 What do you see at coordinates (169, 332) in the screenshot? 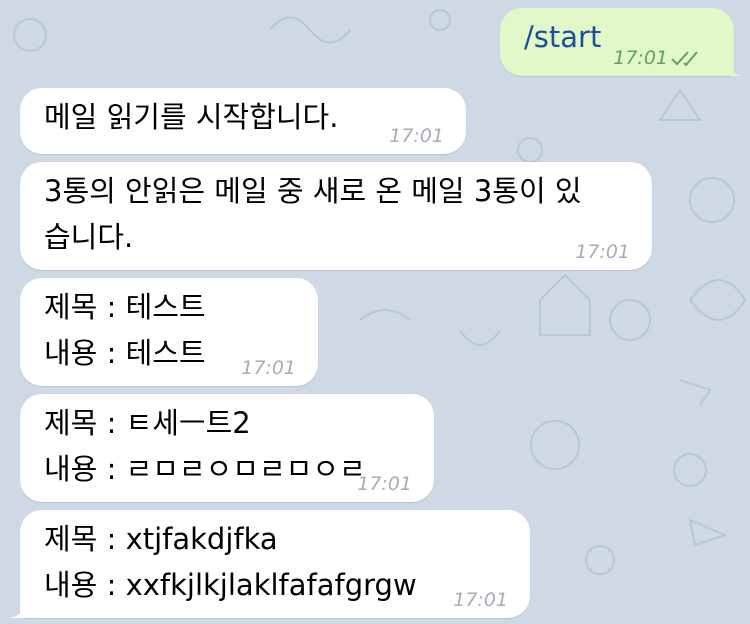
I see `incoming-message: 제목 : 테스트 내용 : 테스트 17:01` at bounding box center [169, 332].